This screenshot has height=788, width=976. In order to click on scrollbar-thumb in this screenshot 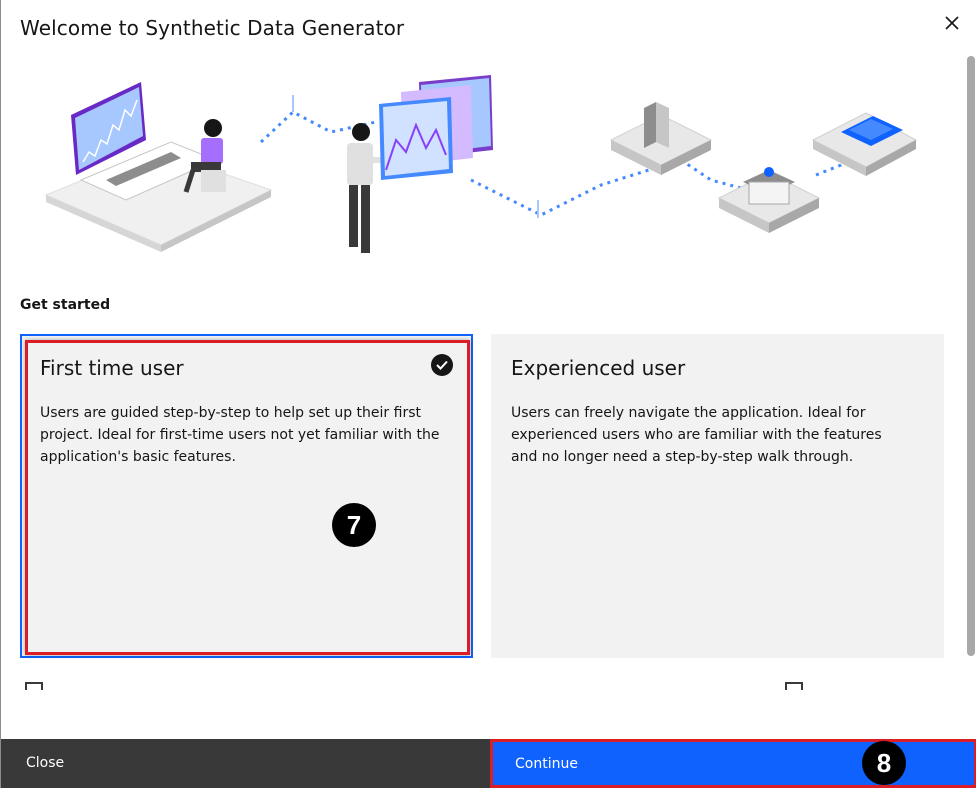, I will do `click(971, 356)`.